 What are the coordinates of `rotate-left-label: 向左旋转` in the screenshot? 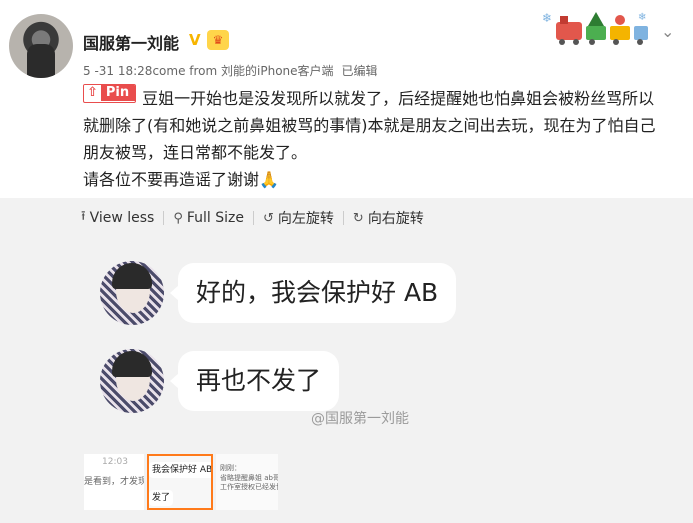 It's located at (305, 219).